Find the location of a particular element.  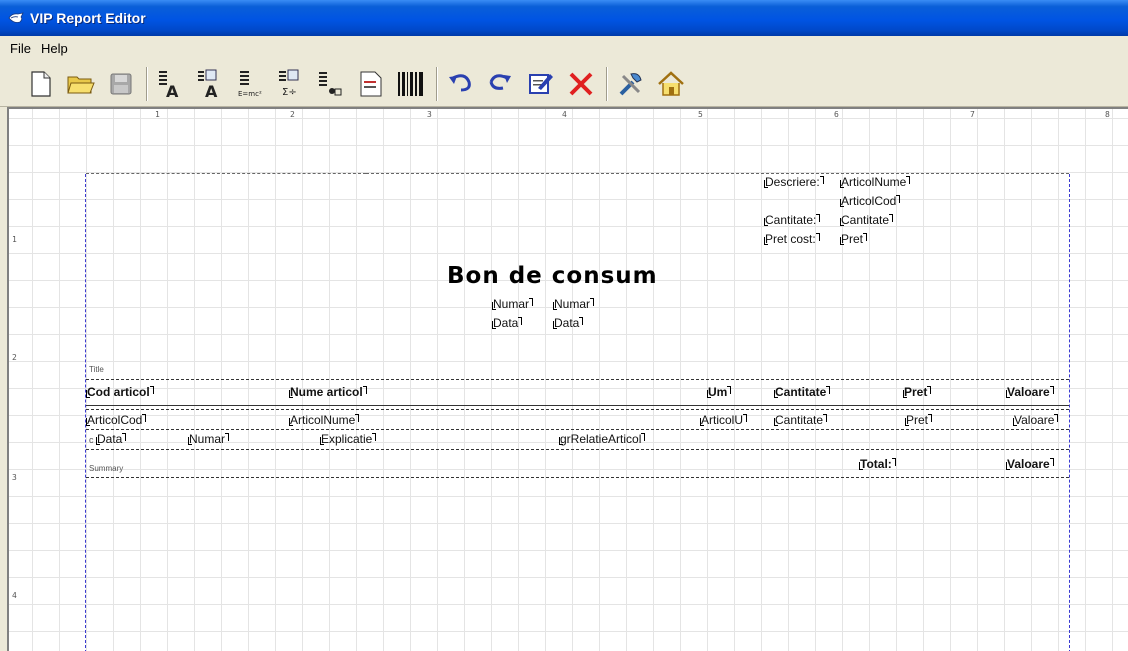

detail-pret: Pret is located at coordinates (918, 420).